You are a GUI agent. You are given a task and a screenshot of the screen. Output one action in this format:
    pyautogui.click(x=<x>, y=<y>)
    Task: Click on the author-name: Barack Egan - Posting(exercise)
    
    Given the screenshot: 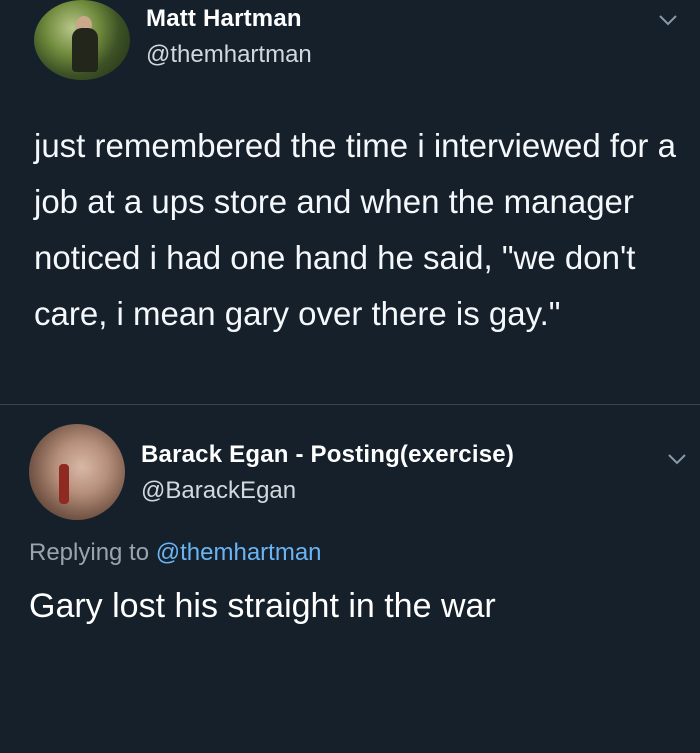 What is the action you would take?
    pyautogui.click(x=327, y=455)
    